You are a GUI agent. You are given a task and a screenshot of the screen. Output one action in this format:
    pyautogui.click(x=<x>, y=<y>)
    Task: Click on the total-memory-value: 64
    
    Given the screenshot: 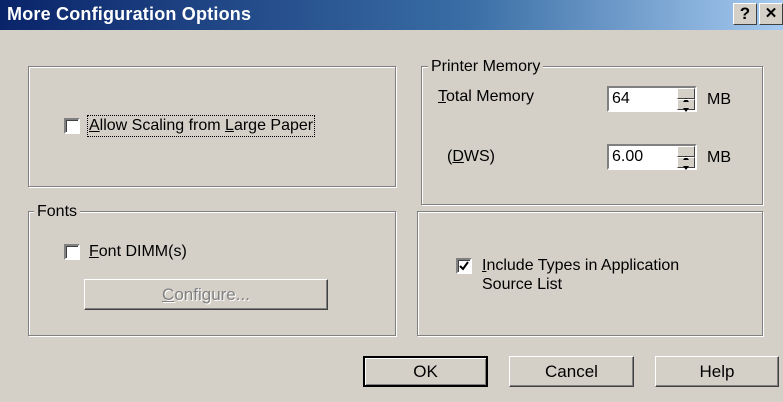 What is the action you would take?
    pyautogui.click(x=621, y=99)
    